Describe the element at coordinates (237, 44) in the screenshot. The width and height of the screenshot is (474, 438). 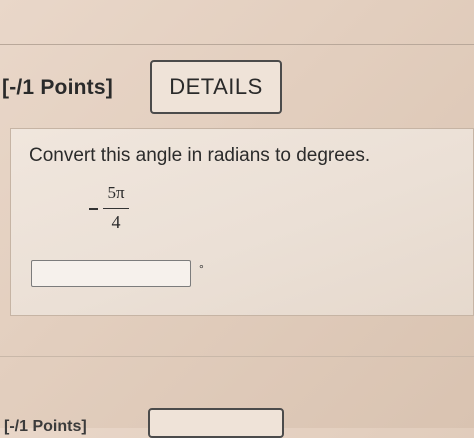
I see `top-divider` at that location.